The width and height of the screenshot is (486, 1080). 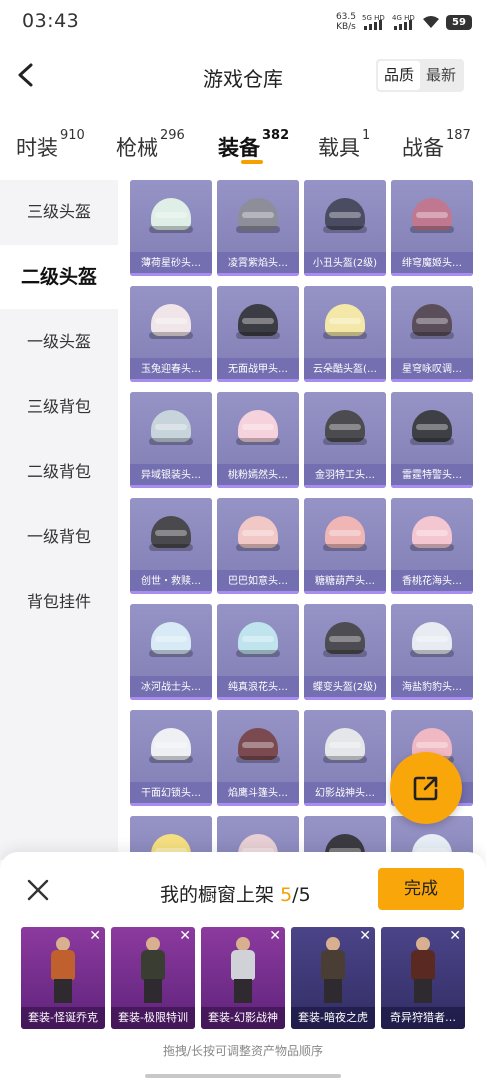 I want to click on sidebar-item-level3-backpack: 三级背包, so click(x=59, y=407).